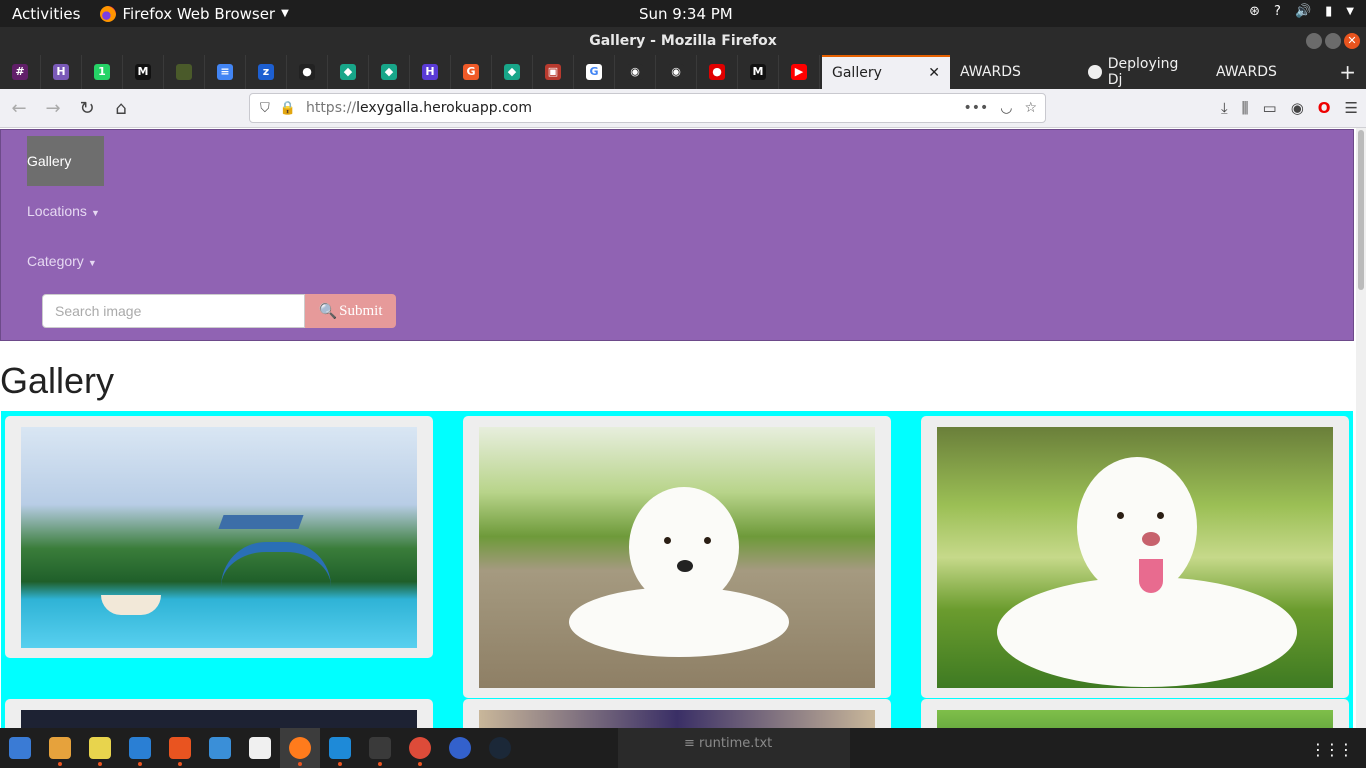 This screenshot has height=768, width=1366. Describe the element at coordinates (266, 72) in the screenshot. I see `pinned-tab: z` at that location.